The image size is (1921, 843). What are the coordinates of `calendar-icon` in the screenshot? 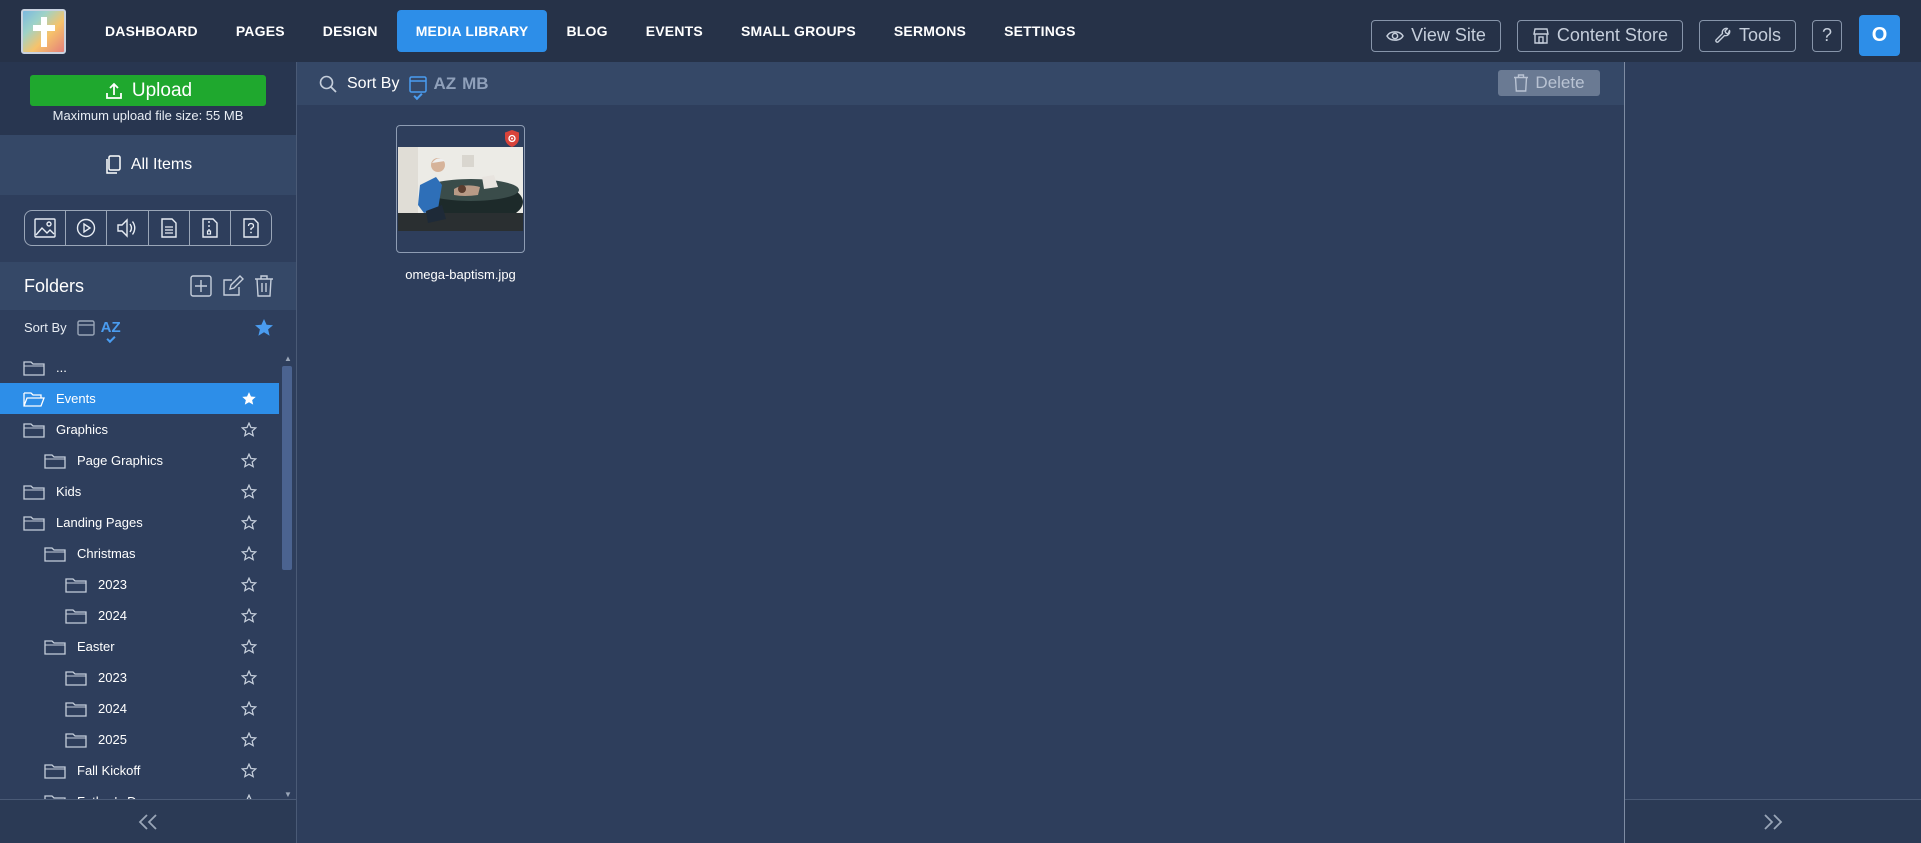 It's located at (418, 84).